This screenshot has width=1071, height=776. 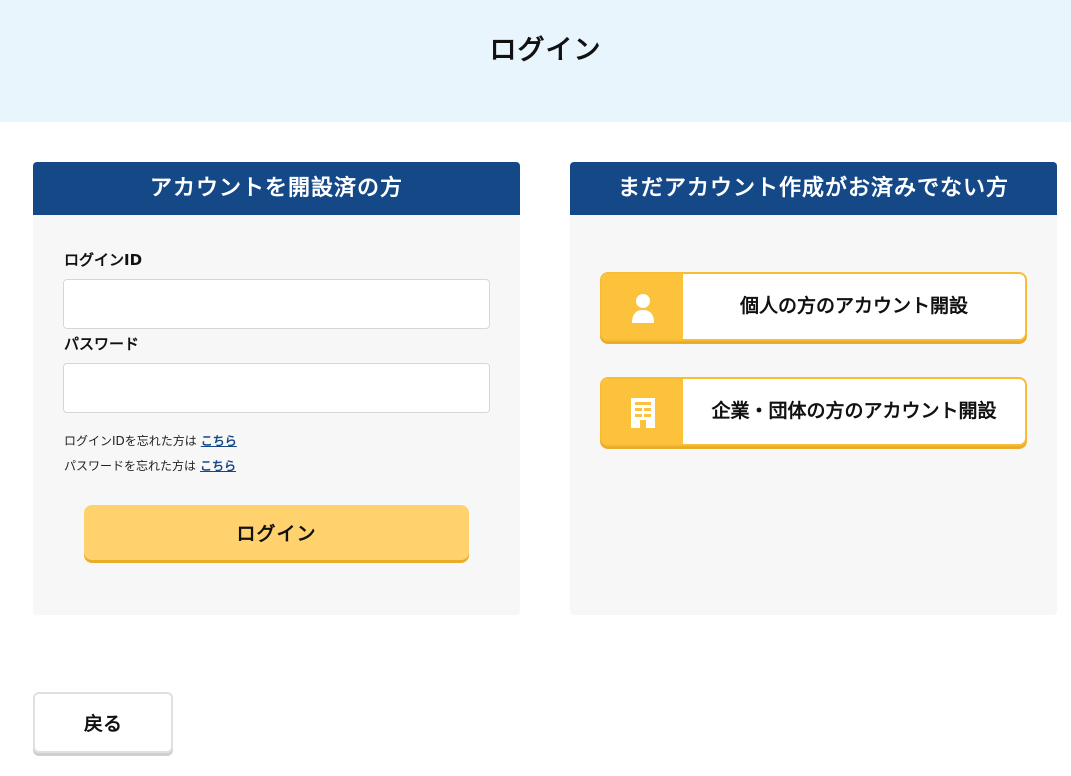 I want to click on password-label: パスワード, so click(x=102, y=344).